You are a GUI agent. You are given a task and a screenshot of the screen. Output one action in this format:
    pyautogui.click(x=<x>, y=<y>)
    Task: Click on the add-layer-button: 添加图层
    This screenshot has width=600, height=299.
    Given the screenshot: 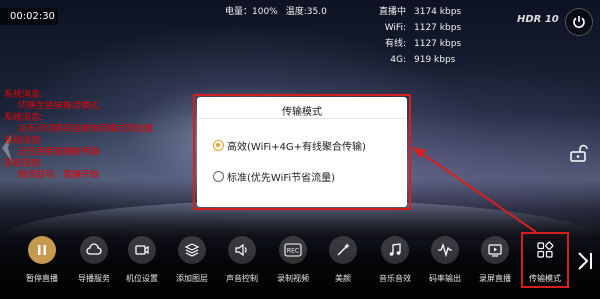 What is the action you would take?
    pyautogui.click(x=192, y=260)
    